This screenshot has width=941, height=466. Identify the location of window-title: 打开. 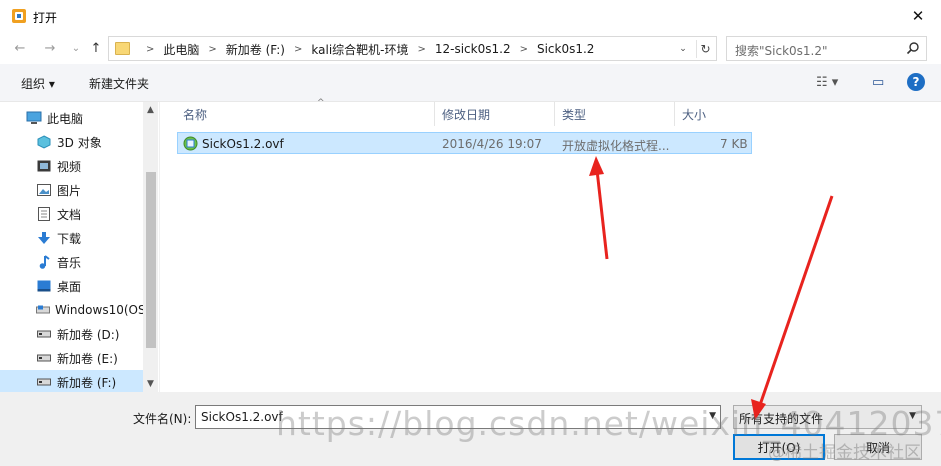
(45, 18).